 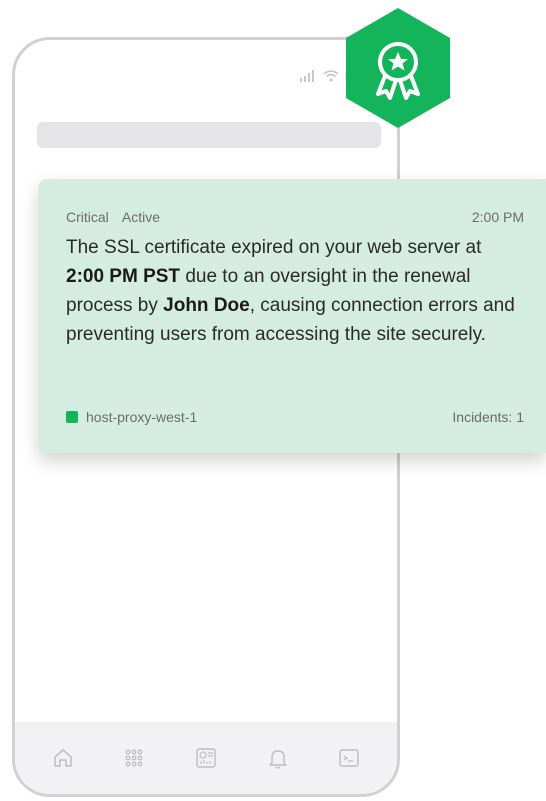 What do you see at coordinates (72, 417) in the screenshot?
I see `host-status-dot` at bounding box center [72, 417].